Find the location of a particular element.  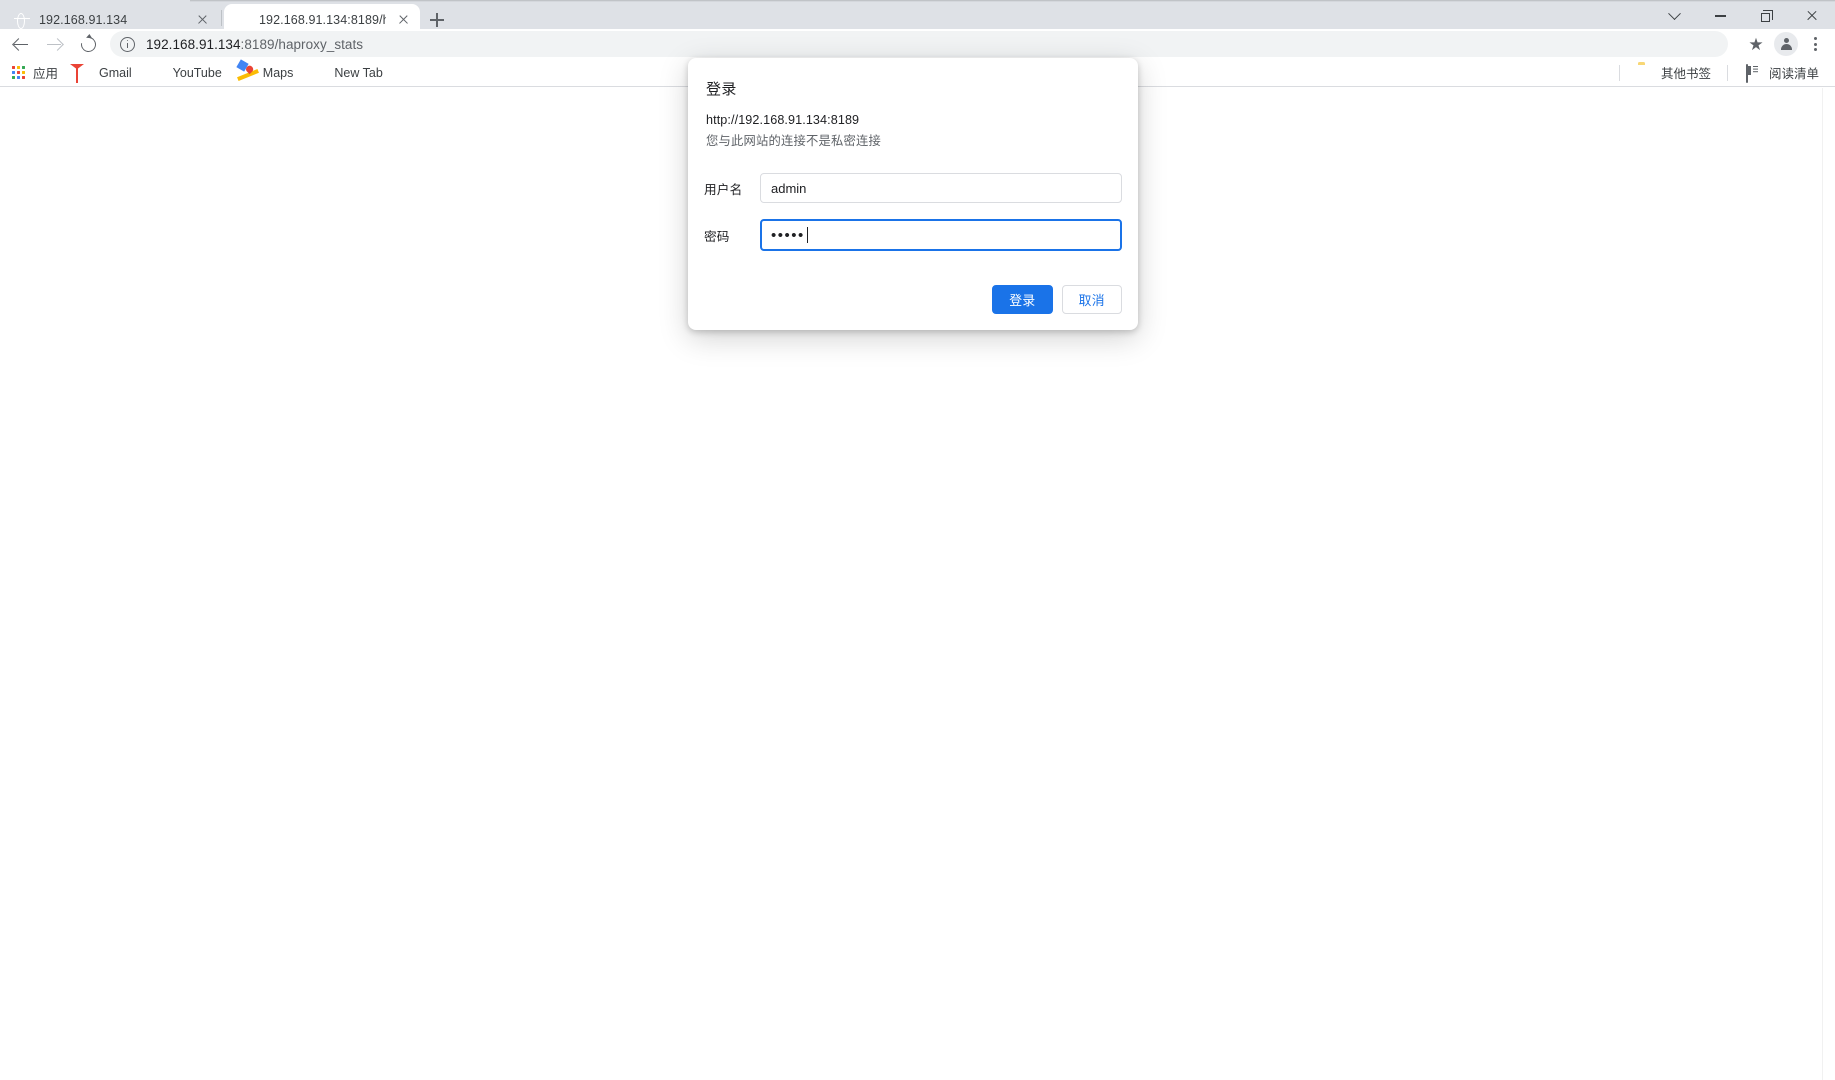

dialog-subtitle: 您与此网站的连接不是私密连接 is located at coordinates (793, 141).